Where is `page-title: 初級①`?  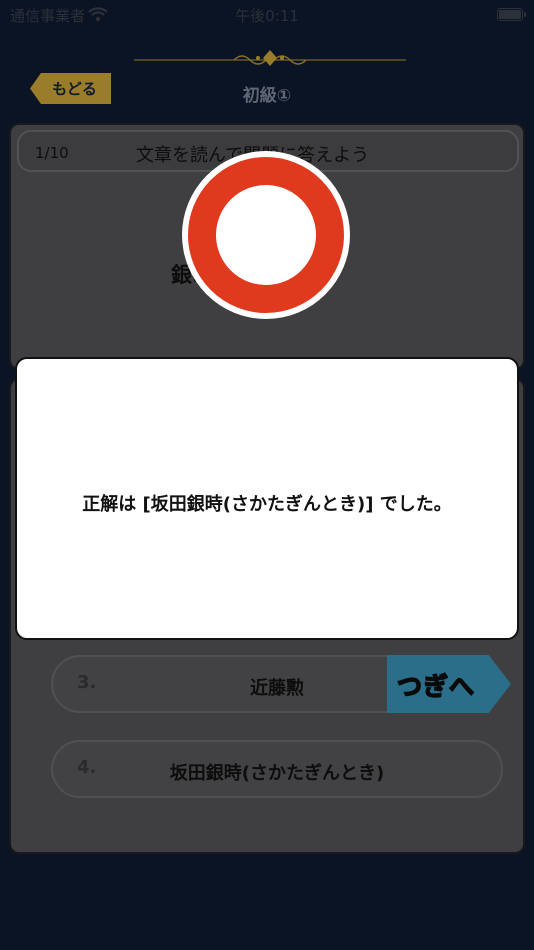
page-title: 初級① is located at coordinates (267, 96).